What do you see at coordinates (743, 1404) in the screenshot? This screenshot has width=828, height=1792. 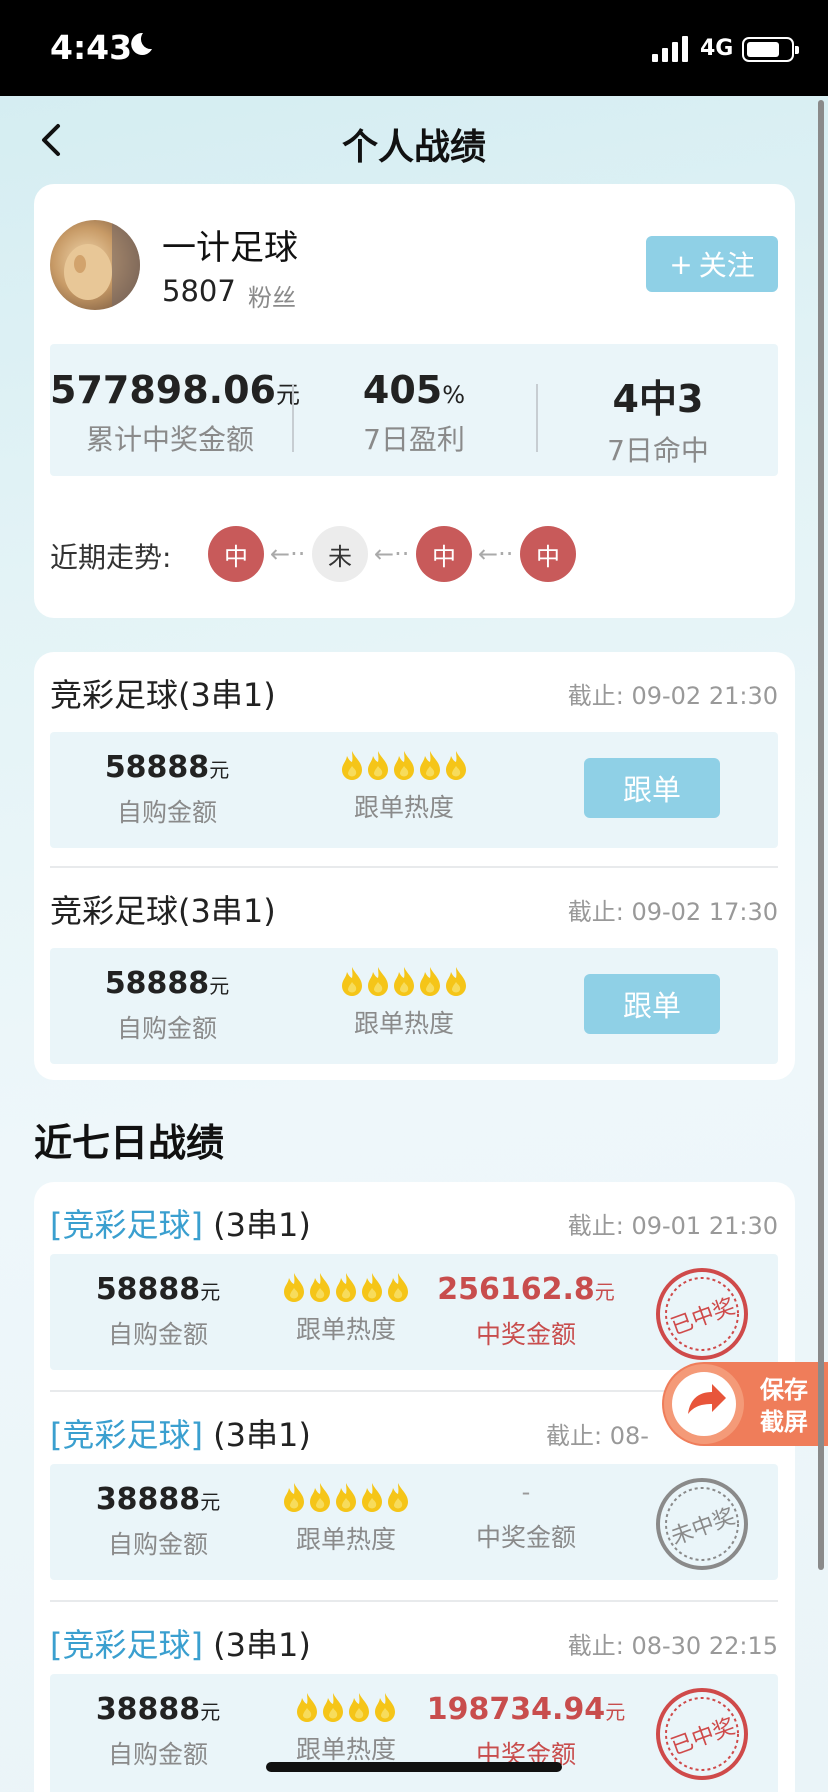 I see `save-screenshot-button: 保存 截屏` at bounding box center [743, 1404].